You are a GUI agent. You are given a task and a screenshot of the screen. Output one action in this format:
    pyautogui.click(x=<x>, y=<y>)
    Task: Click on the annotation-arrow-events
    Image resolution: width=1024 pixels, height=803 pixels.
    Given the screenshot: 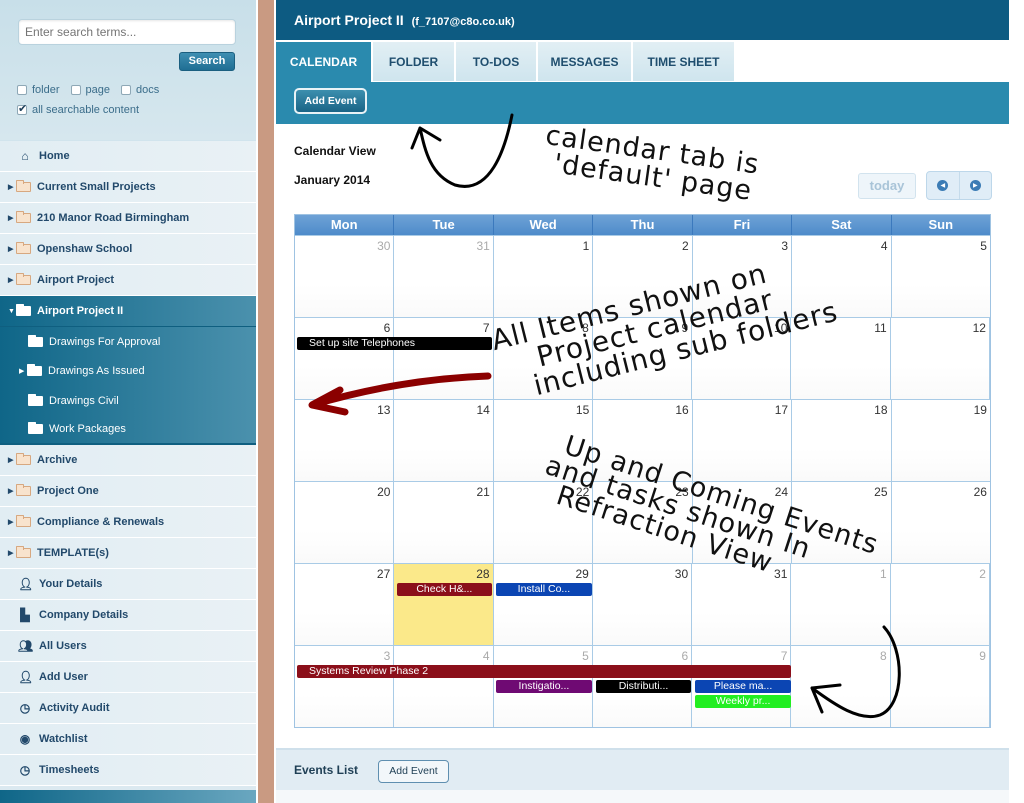 What is the action you would take?
    pyautogui.click(x=855, y=671)
    